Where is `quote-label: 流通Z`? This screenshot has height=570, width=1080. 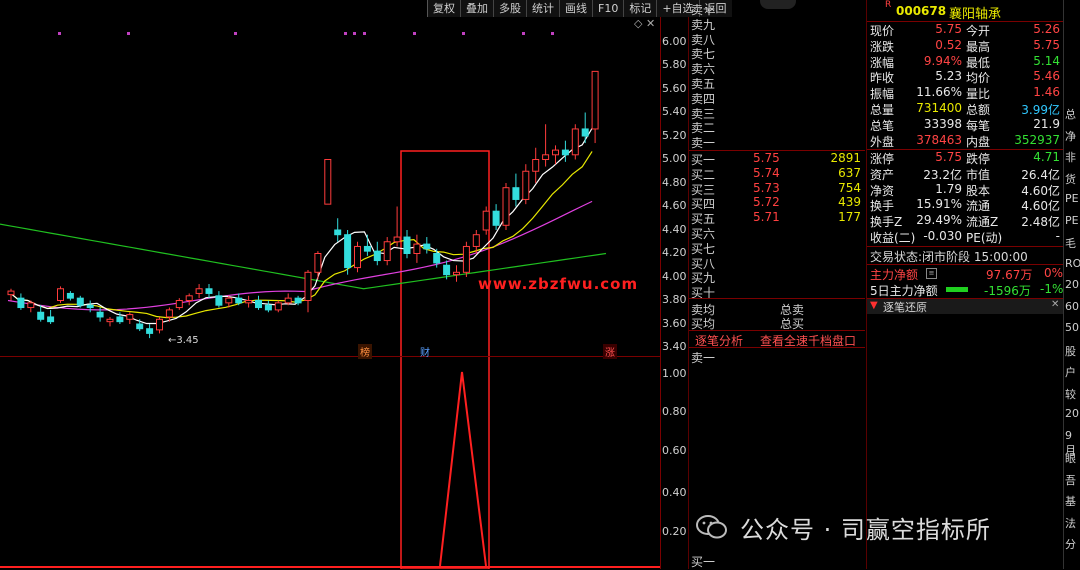
quote-label: 流通Z is located at coordinates (982, 222).